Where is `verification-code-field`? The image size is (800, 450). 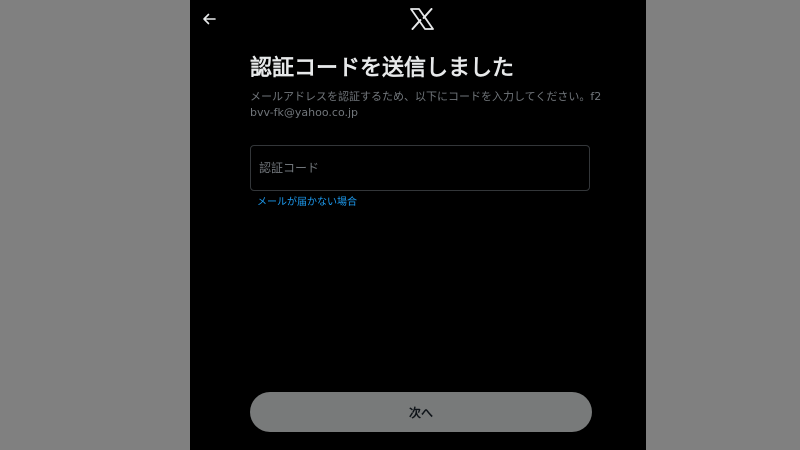
verification-code-field is located at coordinates (420, 168).